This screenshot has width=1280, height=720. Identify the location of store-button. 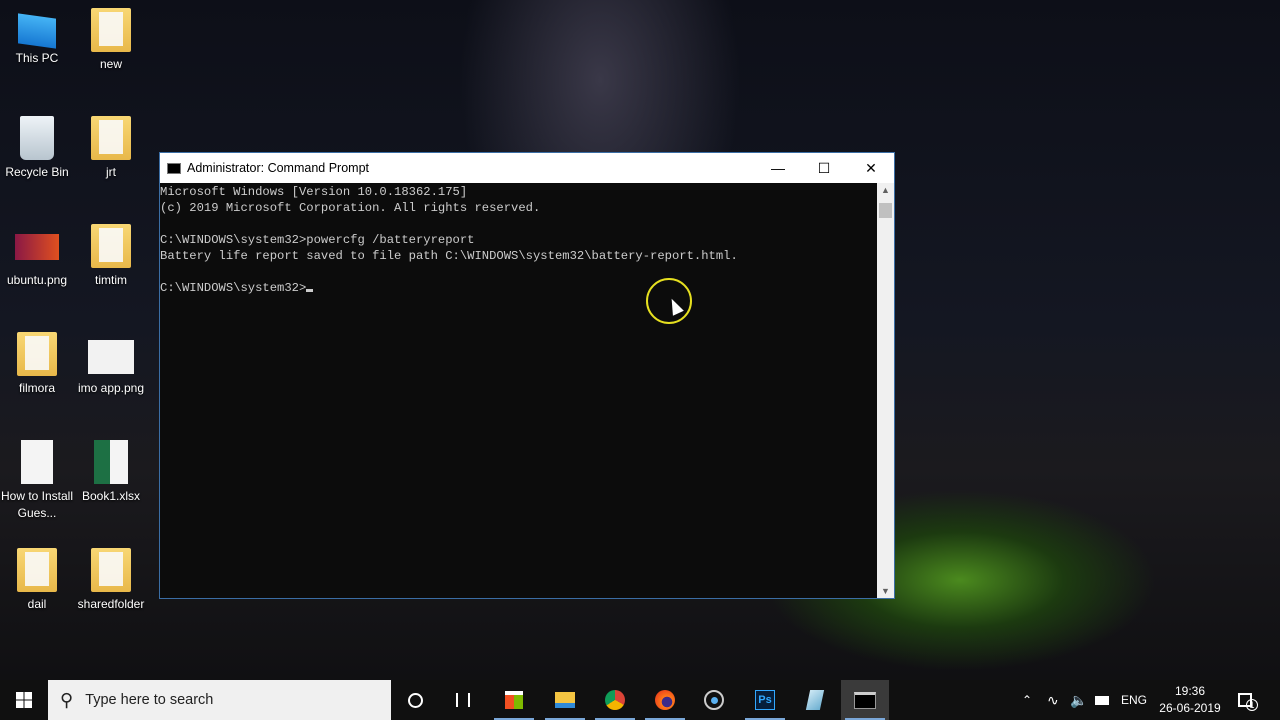
(514, 700).